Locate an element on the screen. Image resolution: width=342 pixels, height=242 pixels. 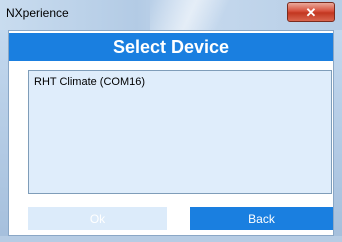
window-title: NXperience is located at coordinates (37, 13).